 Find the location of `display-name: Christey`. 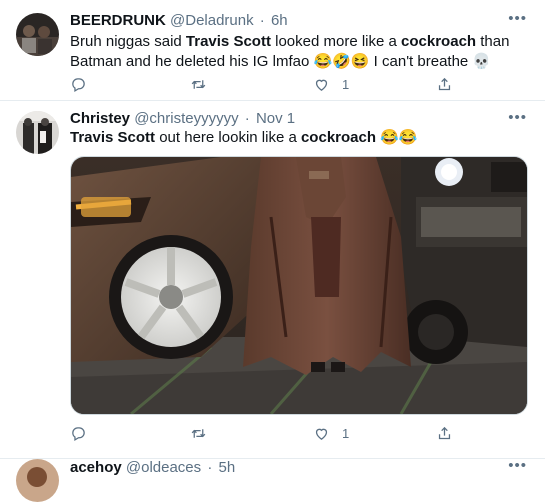

display-name: Christey is located at coordinates (100, 118).